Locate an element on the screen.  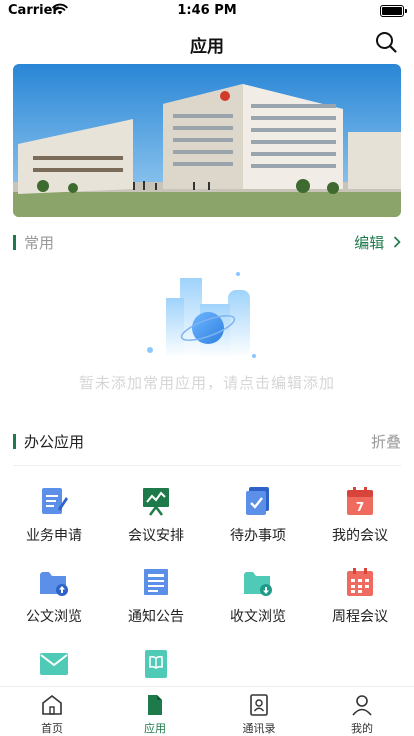
tab-label: 我的 is located at coordinates (362, 728).